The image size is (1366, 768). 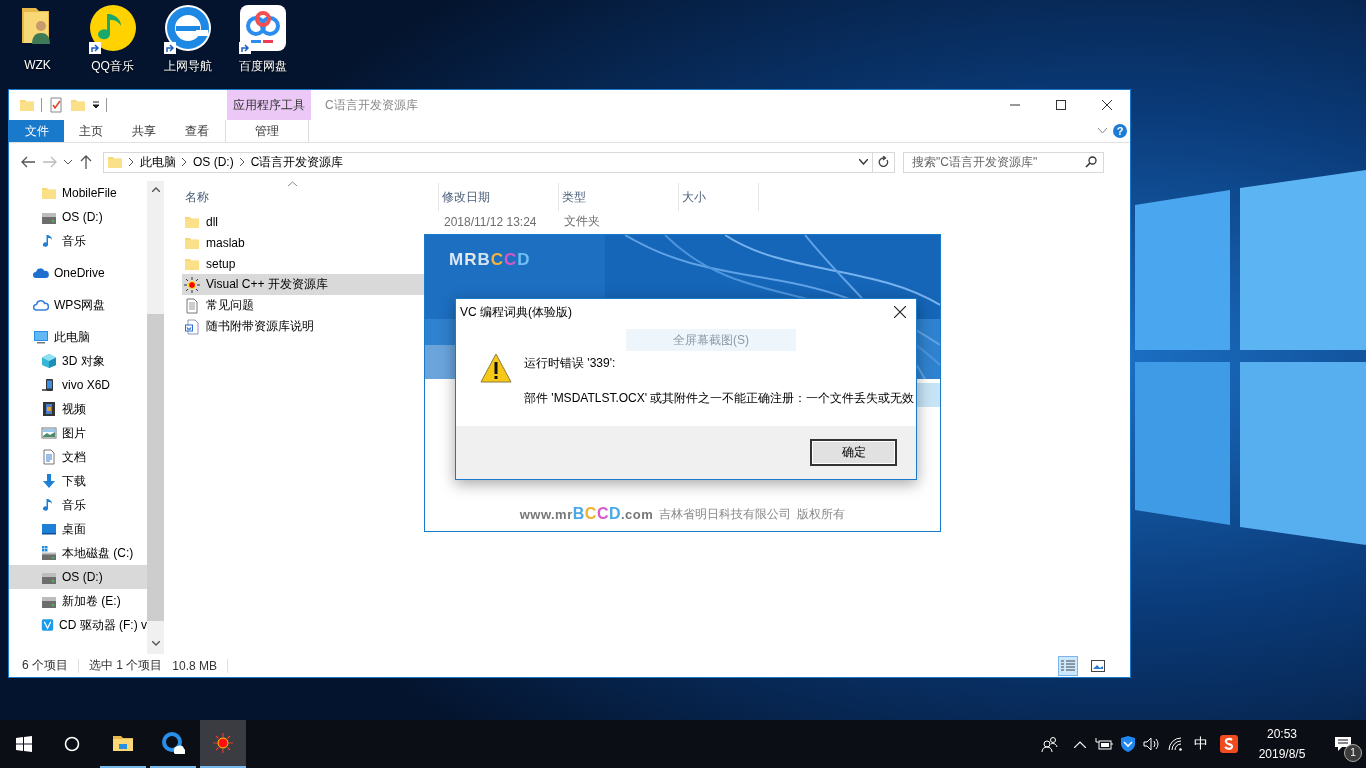 What do you see at coordinates (1080, 744) in the screenshot?
I see `chevron-up-icon` at bounding box center [1080, 744].